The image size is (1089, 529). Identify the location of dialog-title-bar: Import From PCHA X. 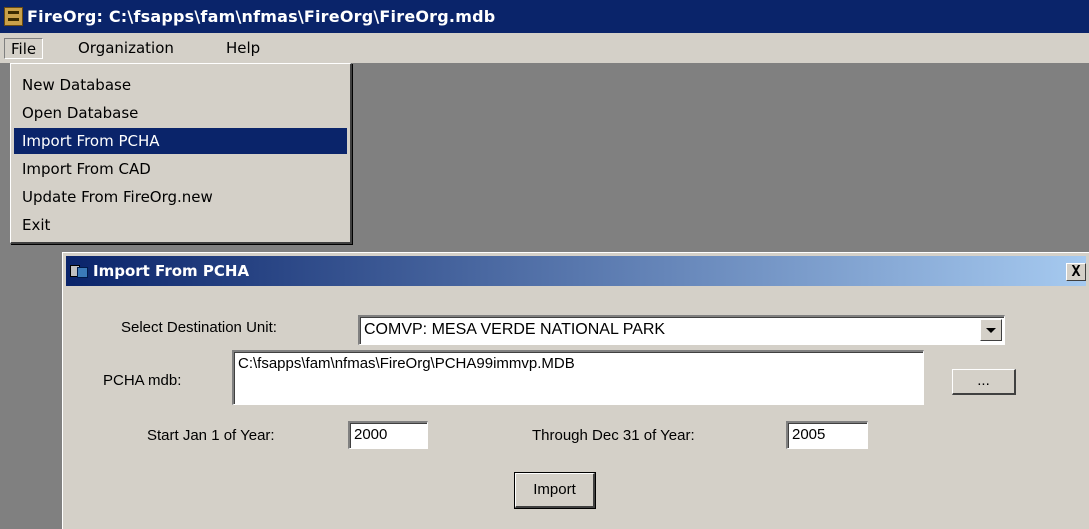
(576, 271).